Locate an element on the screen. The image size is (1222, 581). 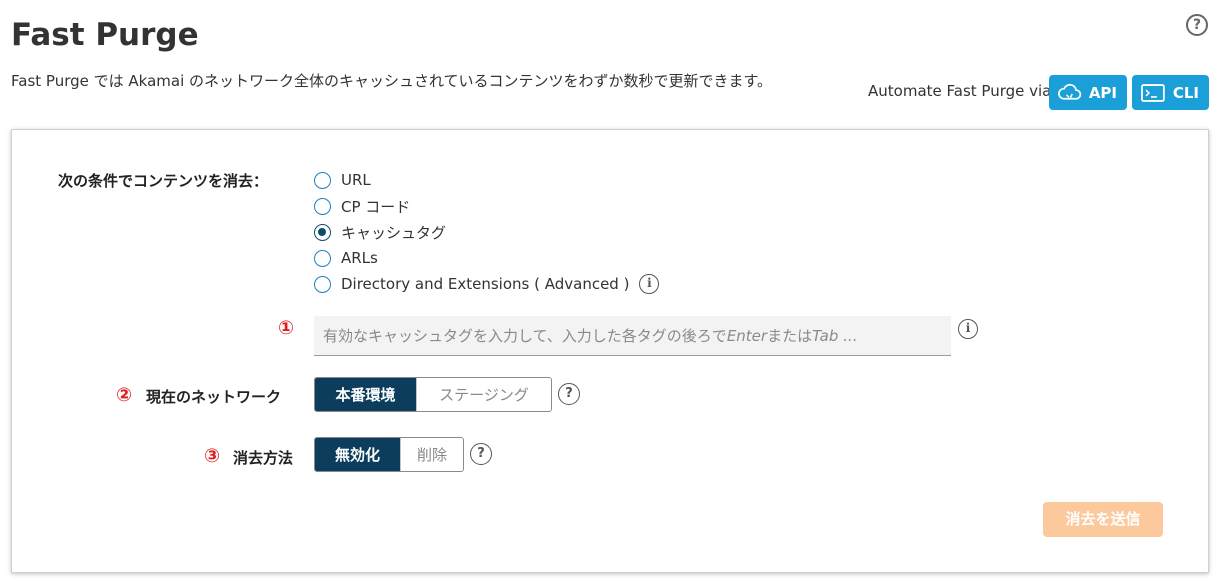
method-toggle: 無効化 削除 is located at coordinates (389, 454).